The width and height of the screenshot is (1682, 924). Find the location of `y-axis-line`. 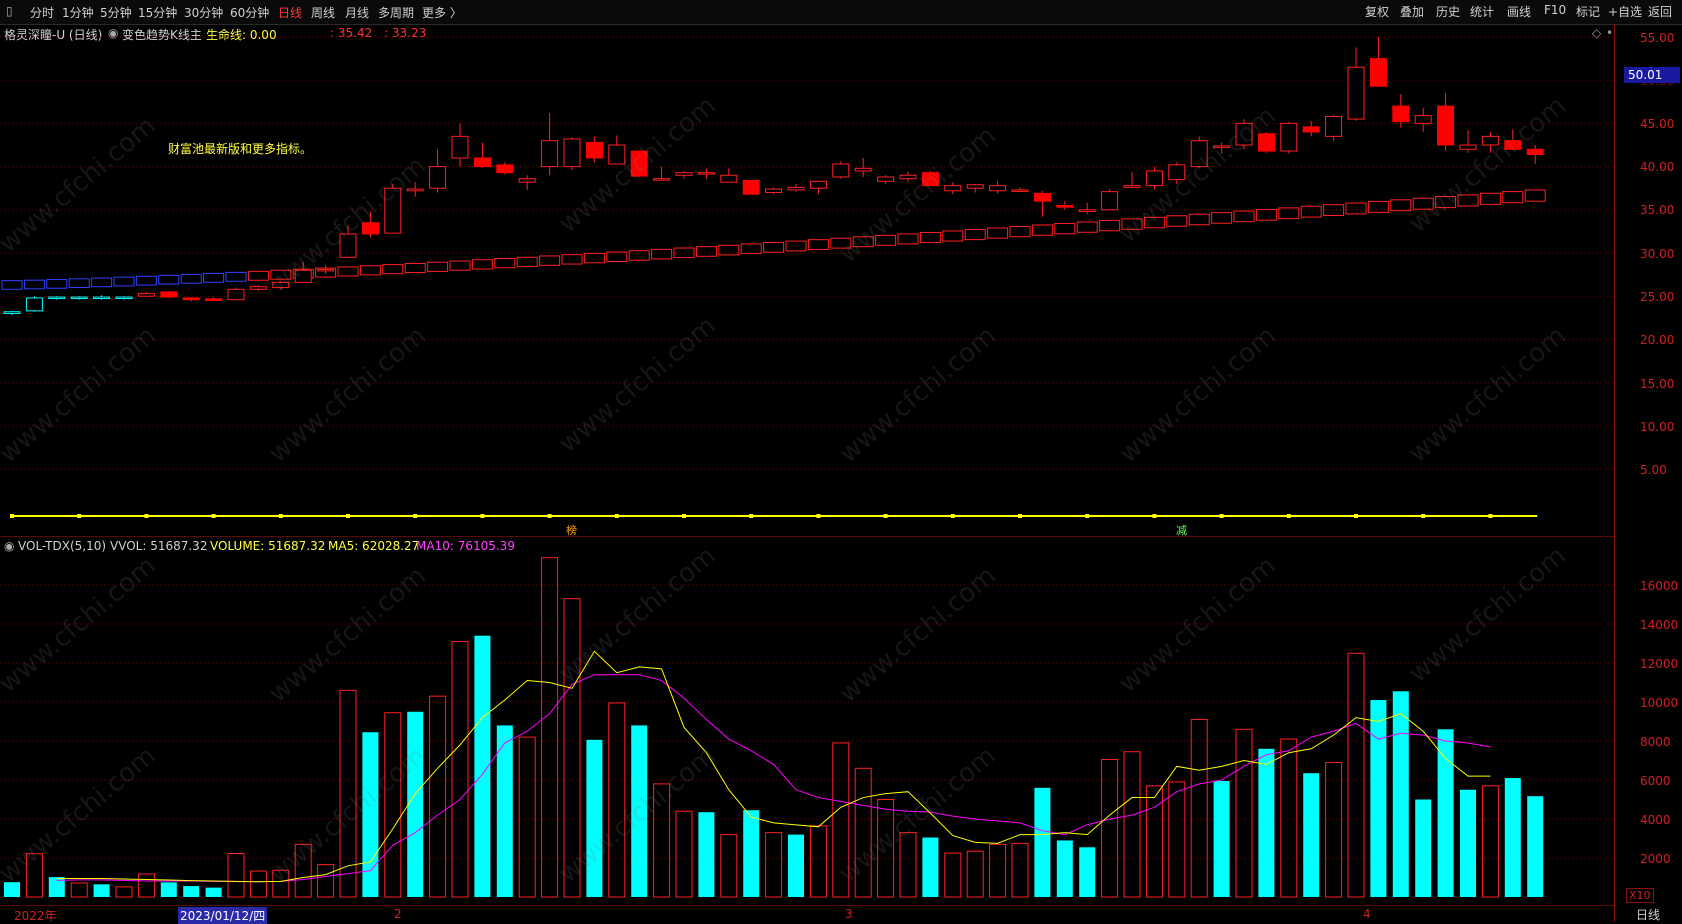

y-axis-line is located at coordinates (1614, 473).